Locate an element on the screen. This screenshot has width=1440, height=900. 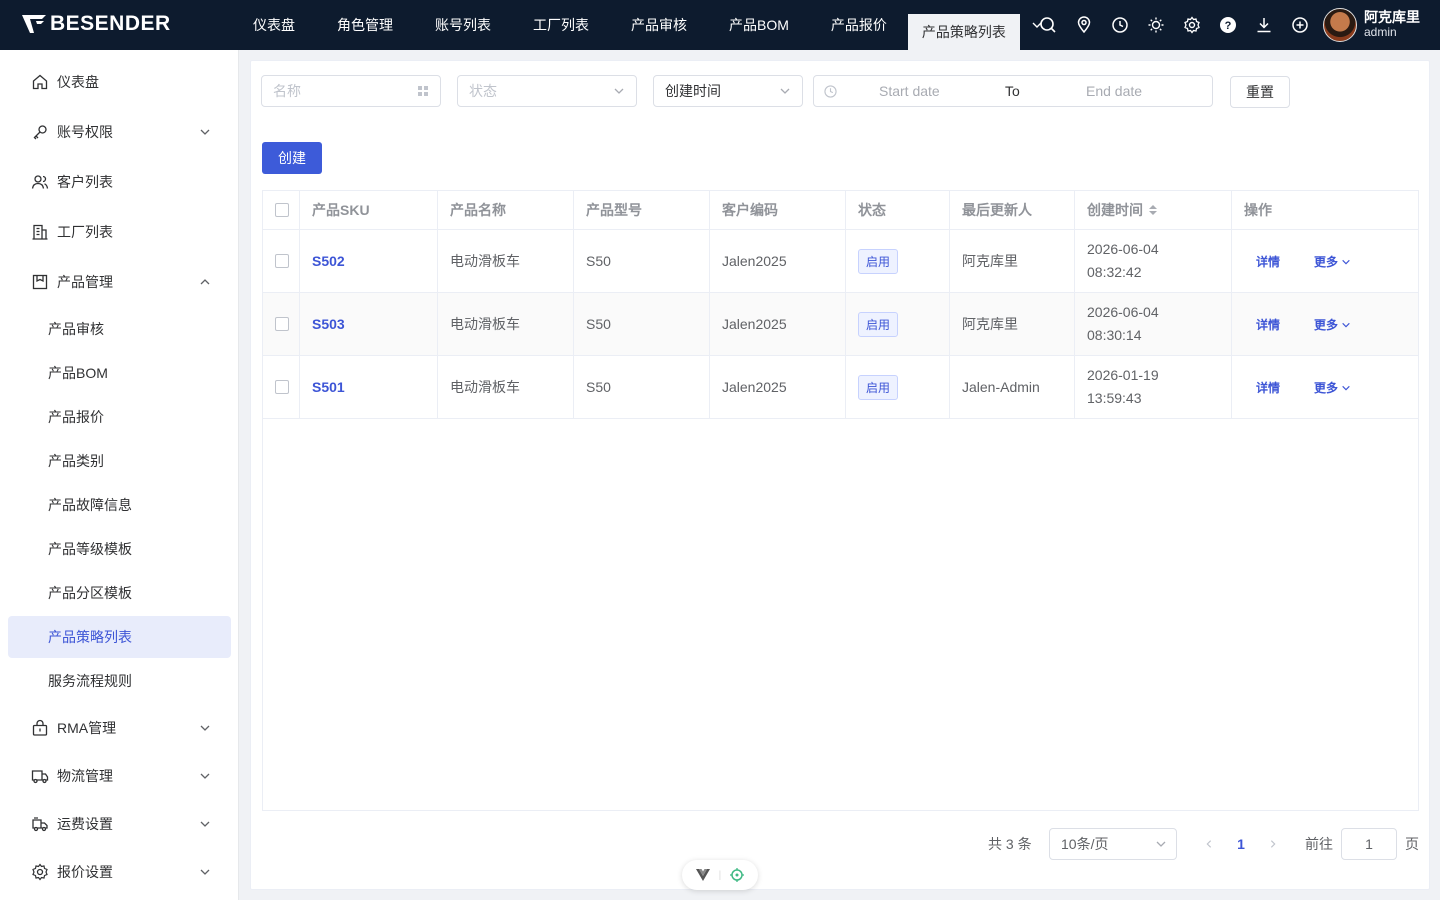
gear-icon is located at coordinates (1192, 25).